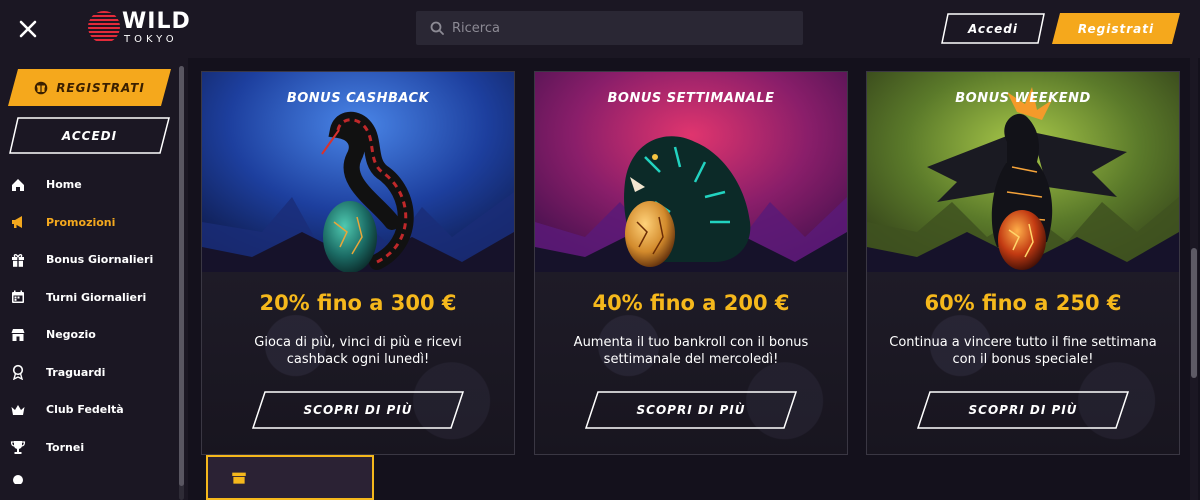 The image size is (1200, 500). Describe the element at coordinates (100, 87) in the screenshot. I see `sidebar-register-label: REGISTRATI` at that location.